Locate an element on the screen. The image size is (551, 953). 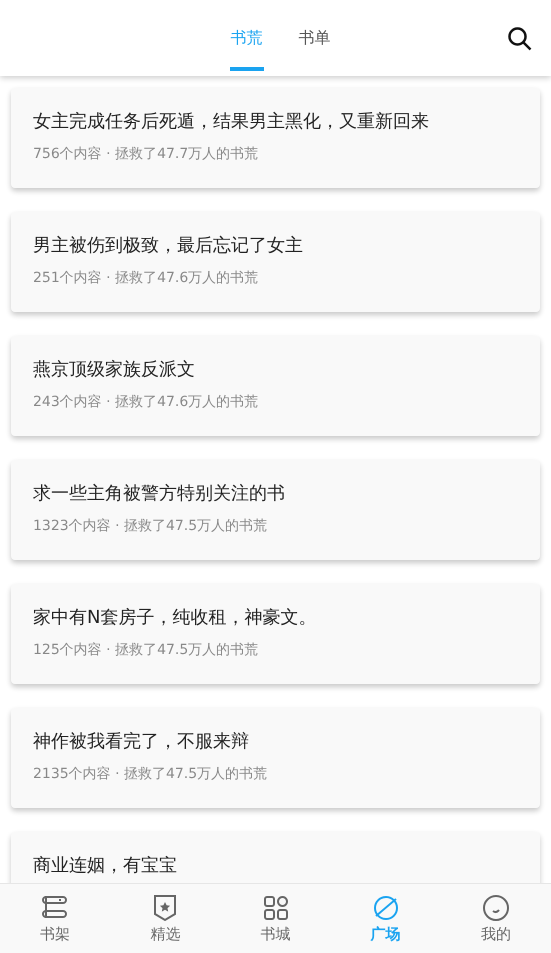
topic-card: 求一些主角被警方特别关注的书 1323个内容 · 拯救了47.5万人的书荒 is located at coordinates (275, 510).